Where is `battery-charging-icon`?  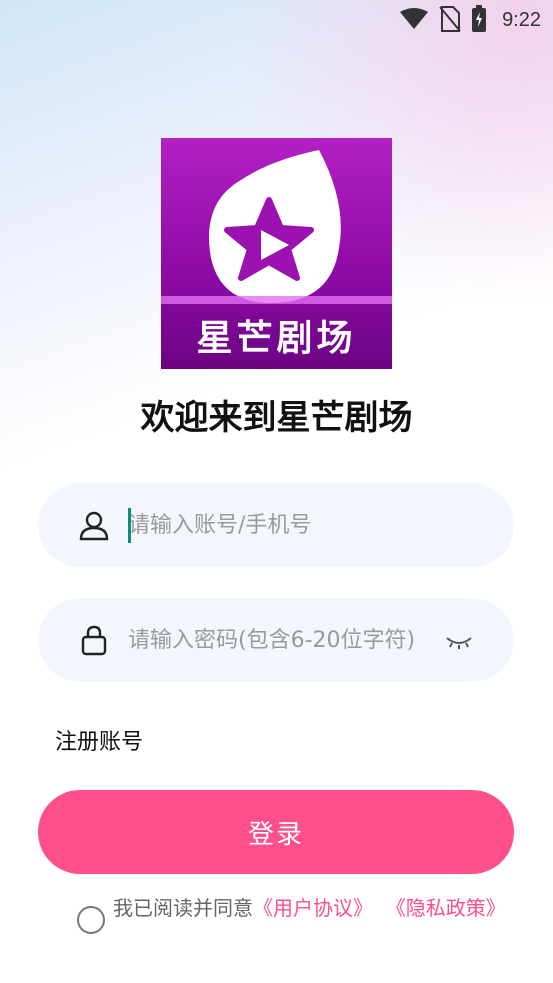 battery-charging-icon is located at coordinates (479, 18).